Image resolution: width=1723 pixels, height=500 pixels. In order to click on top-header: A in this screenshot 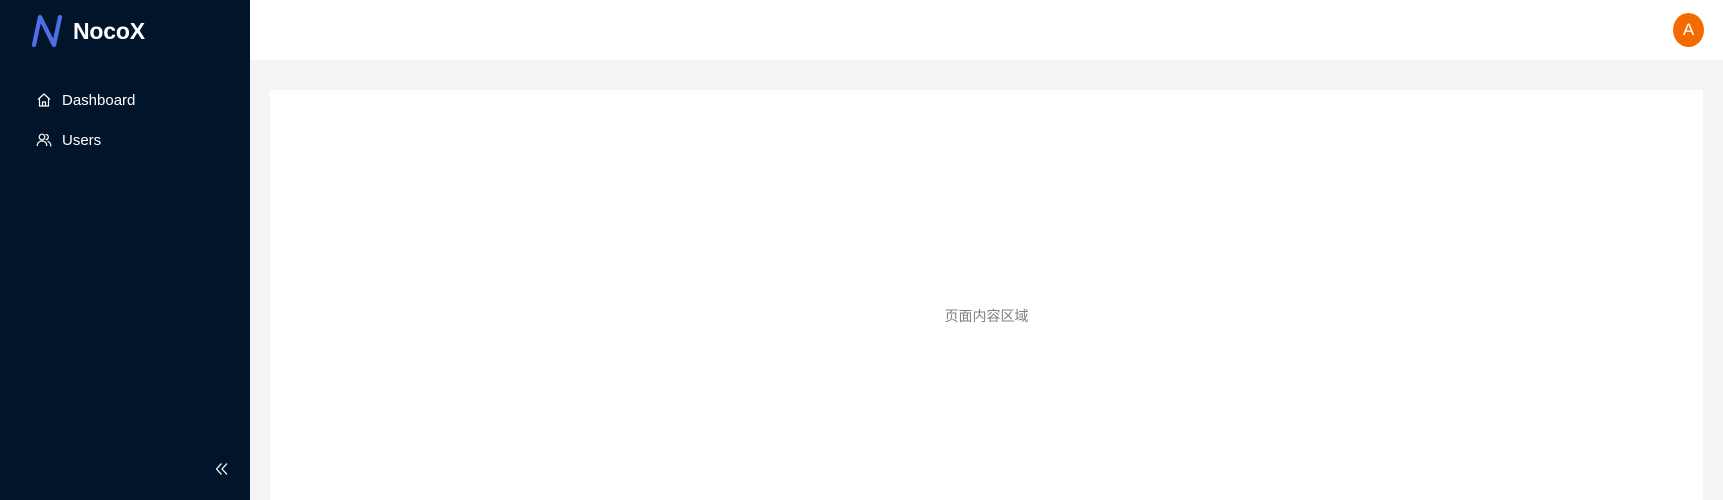, I will do `click(986, 30)`.